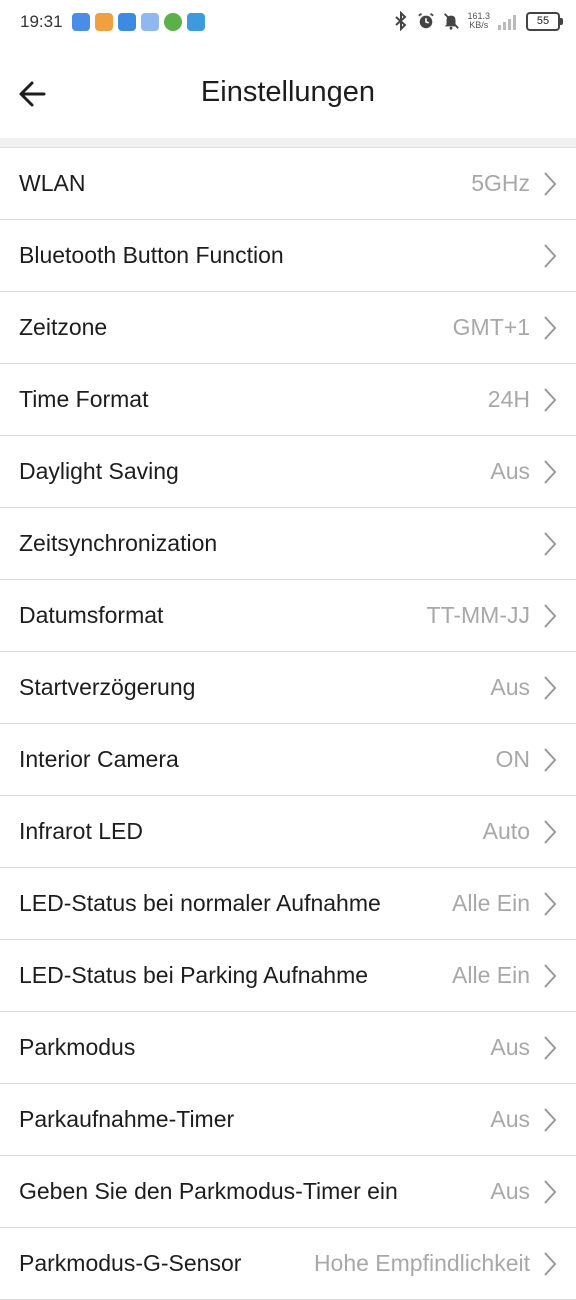 Image resolution: width=576 pixels, height=1300 pixels. What do you see at coordinates (200, 903) in the screenshot?
I see `setting-label: LED-Status bei normaler Aufnahme` at bounding box center [200, 903].